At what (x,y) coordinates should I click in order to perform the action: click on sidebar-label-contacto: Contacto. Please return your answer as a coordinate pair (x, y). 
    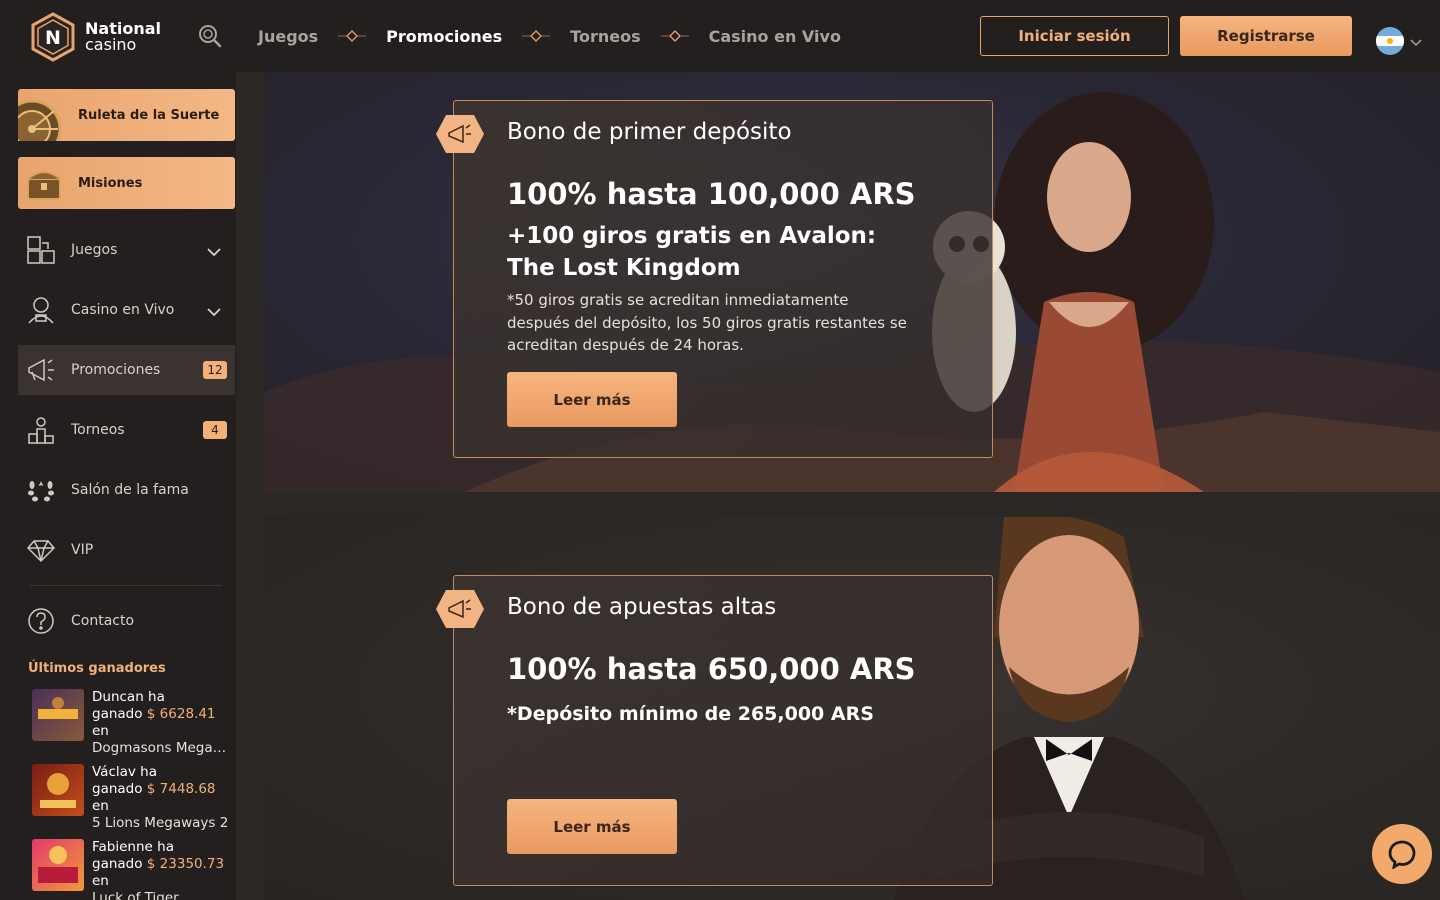
    Looking at the image, I should click on (103, 621).